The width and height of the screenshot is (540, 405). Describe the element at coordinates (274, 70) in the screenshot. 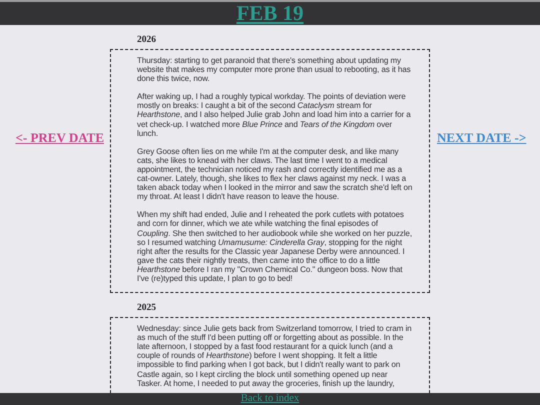

I see `entry-paragraph: Thursday: starting to get paranoid that there's something about updating my website that makes my computer more prone than usual to rebooting, as it has done this twice, now.` at that location.